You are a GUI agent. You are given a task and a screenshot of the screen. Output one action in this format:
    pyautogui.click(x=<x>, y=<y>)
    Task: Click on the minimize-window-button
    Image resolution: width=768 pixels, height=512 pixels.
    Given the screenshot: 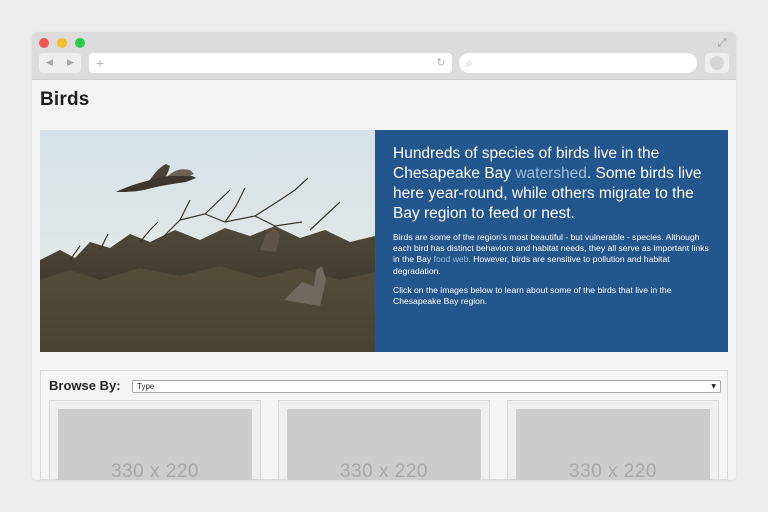 What is the action you would take?
    pyautogui.click(x=62, y=43)
    